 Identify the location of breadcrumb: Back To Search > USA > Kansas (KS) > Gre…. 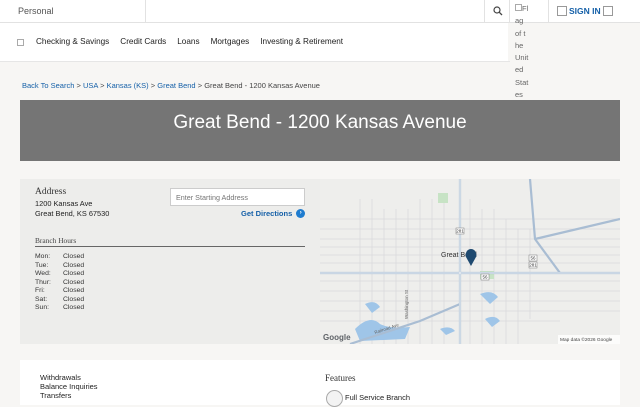
(171, 85).